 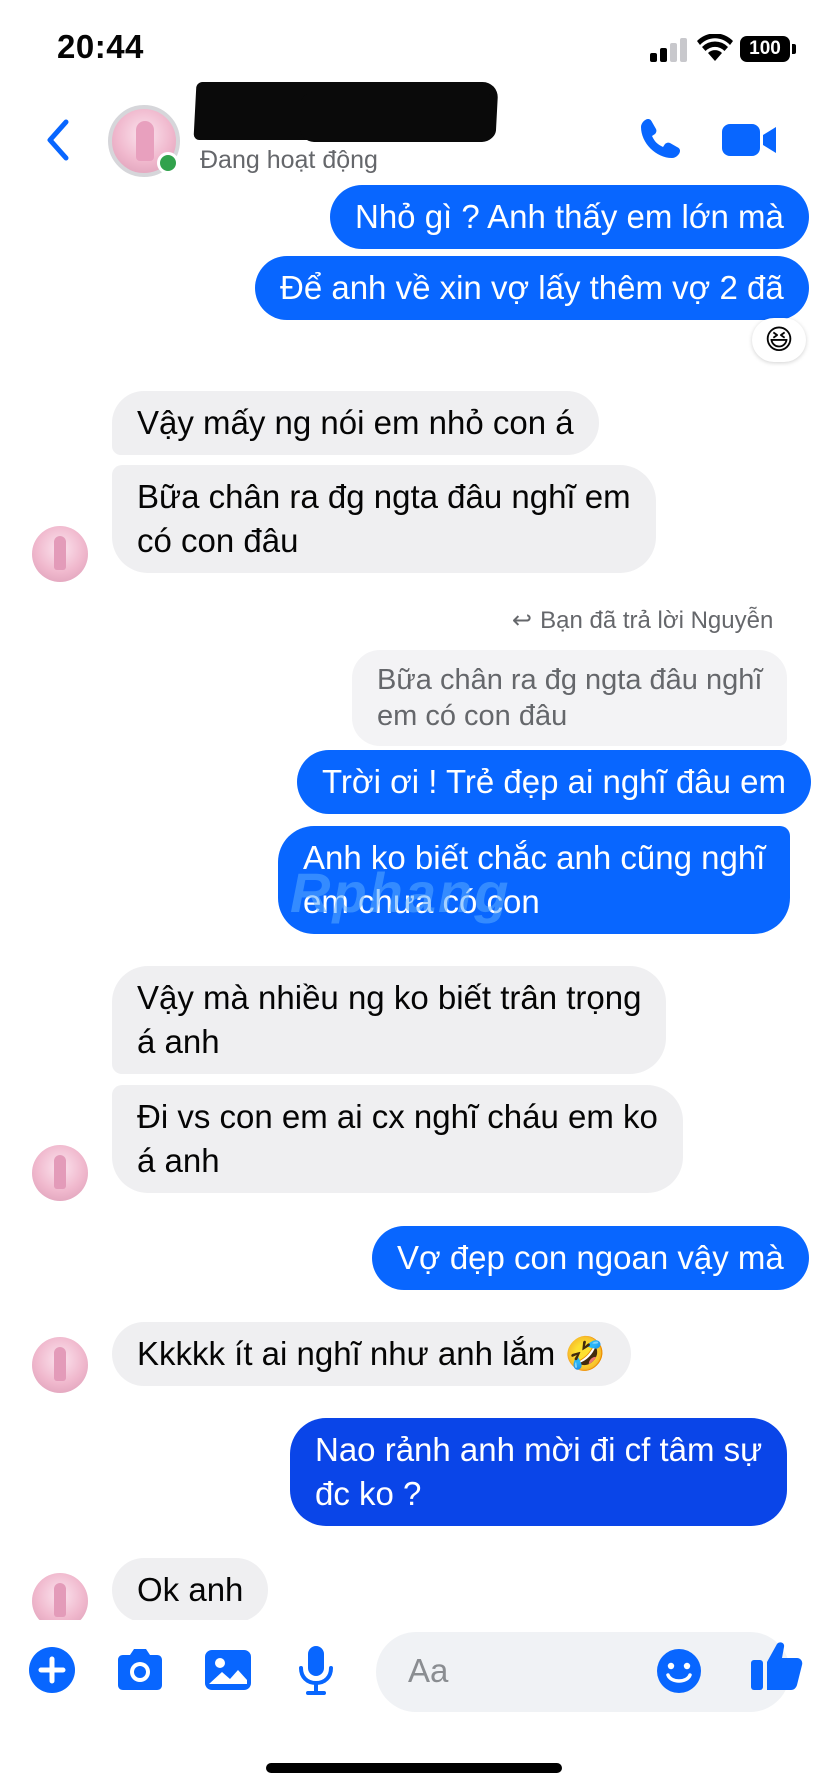 What do you see at coordinates (414, 1768) in the screenshot?
I see `home-indicator` at bounding box center [414, 1768].